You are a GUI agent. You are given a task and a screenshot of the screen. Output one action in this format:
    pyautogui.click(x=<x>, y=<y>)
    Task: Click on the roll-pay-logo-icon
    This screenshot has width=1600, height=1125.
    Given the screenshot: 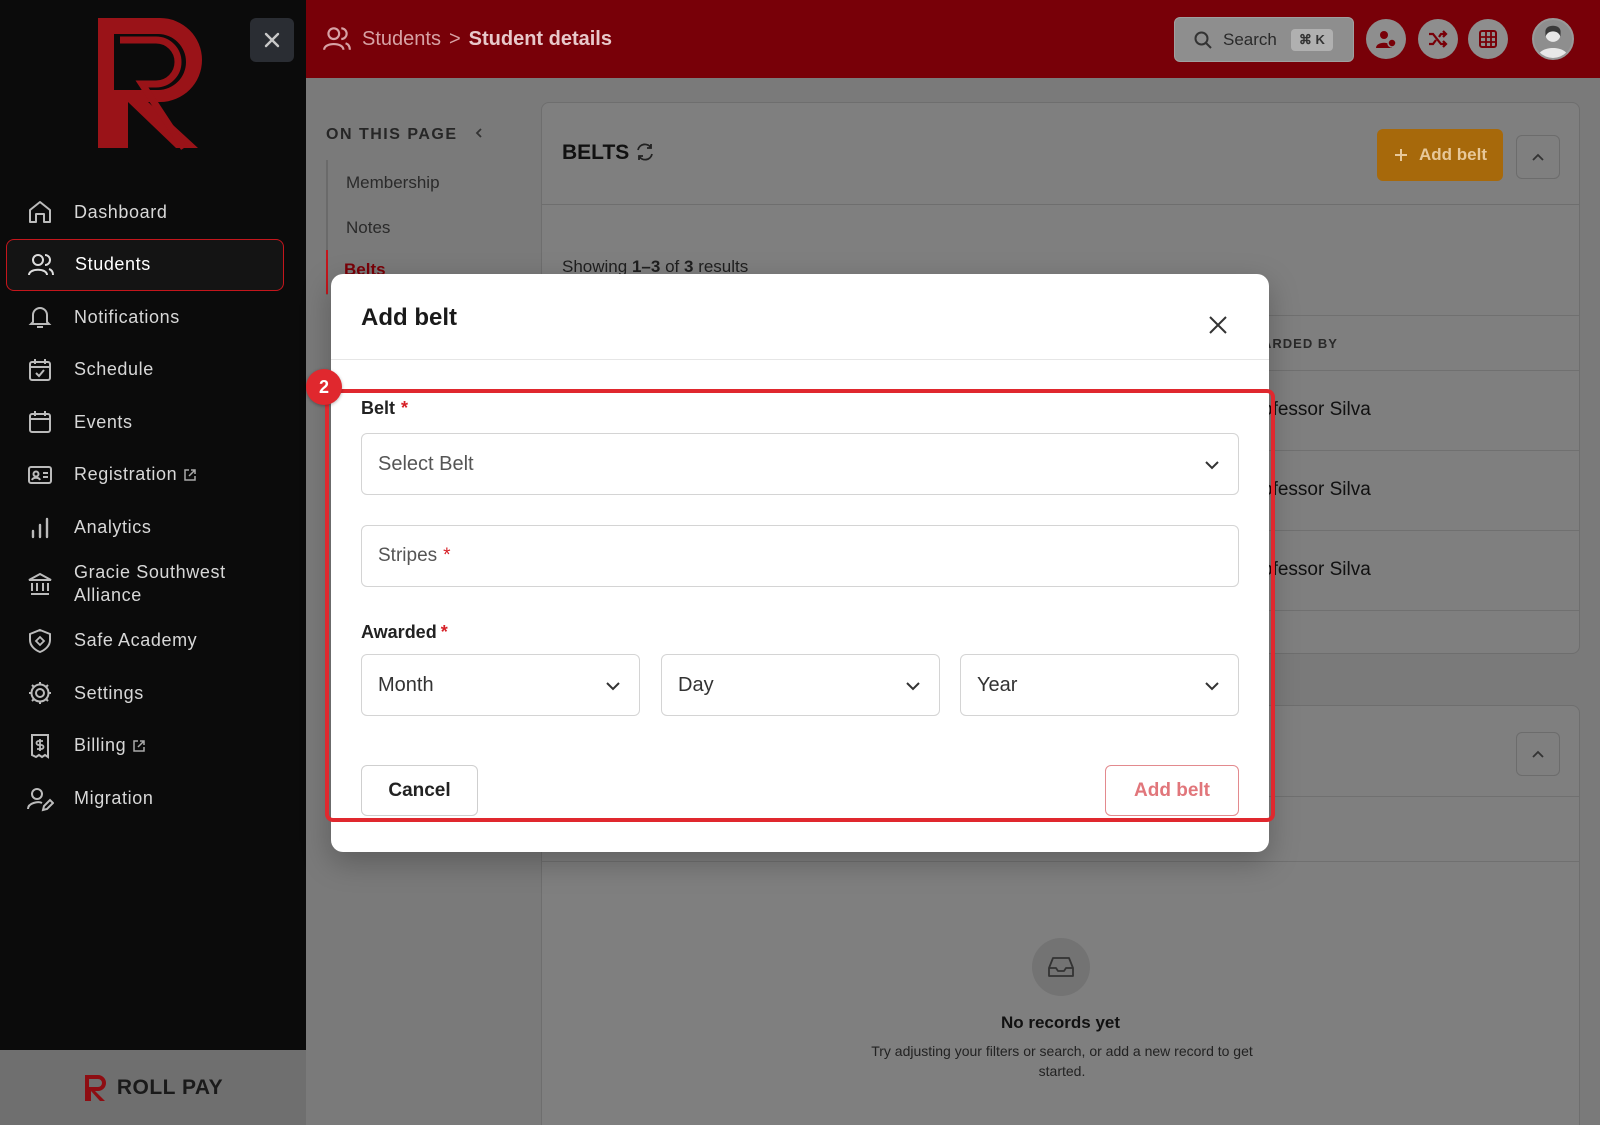 What is the action you would take?
    pyautogui.click(x=95, y=1087)
    